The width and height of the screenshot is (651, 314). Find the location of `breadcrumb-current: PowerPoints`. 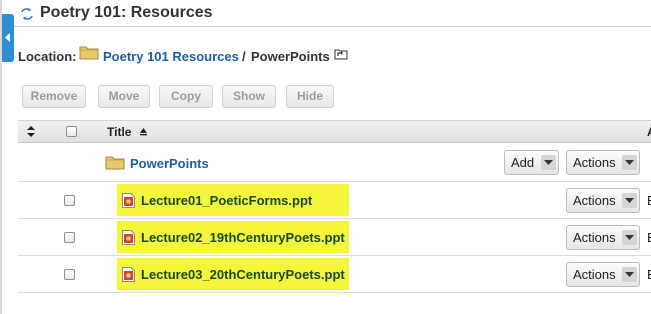

breadcrumb-current: PowerPoints is located at coordinates (290, 56).